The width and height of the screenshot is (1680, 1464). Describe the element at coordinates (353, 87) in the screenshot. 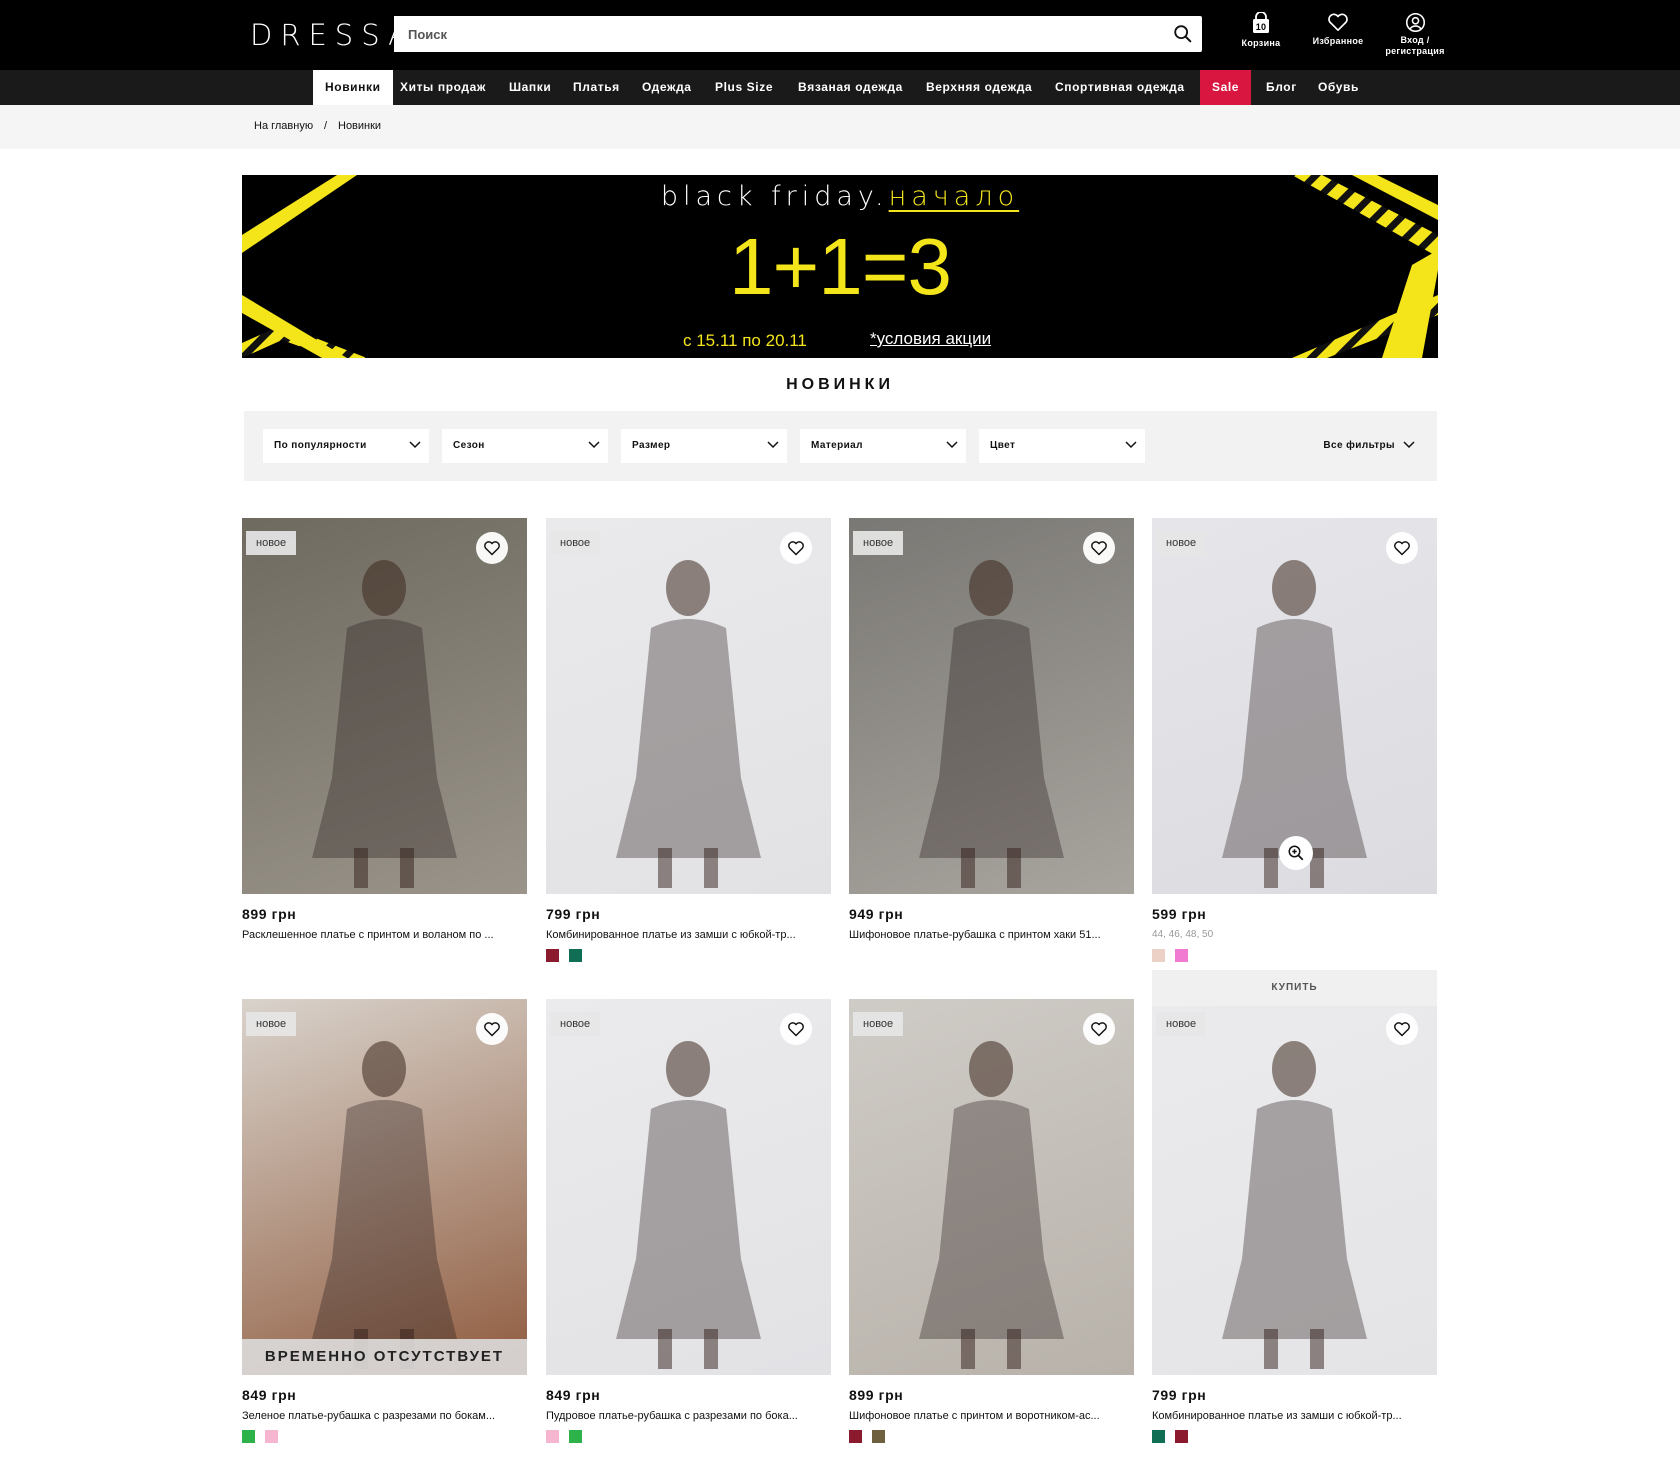

I see `nav-item-1: Новинки` at that location.